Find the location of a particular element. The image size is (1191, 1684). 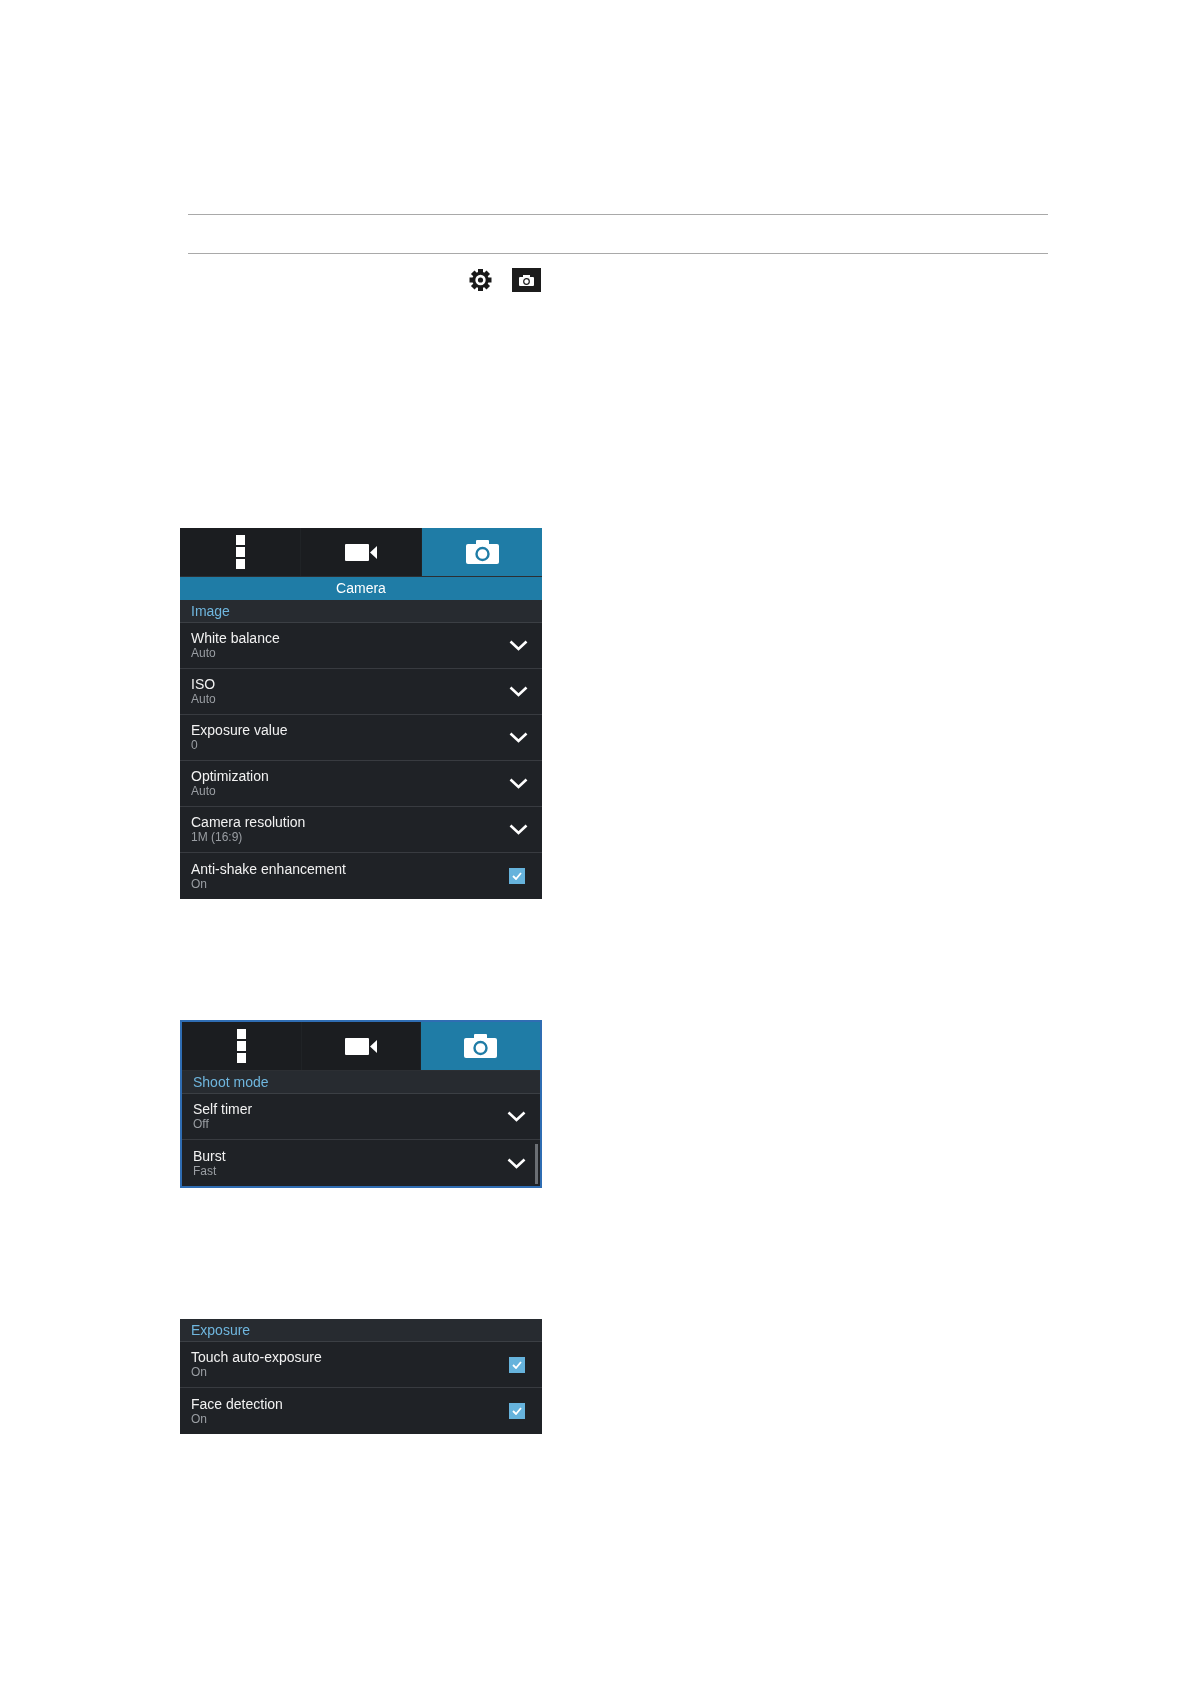

setting-label: Burst is located at coordinates (209, 1155).